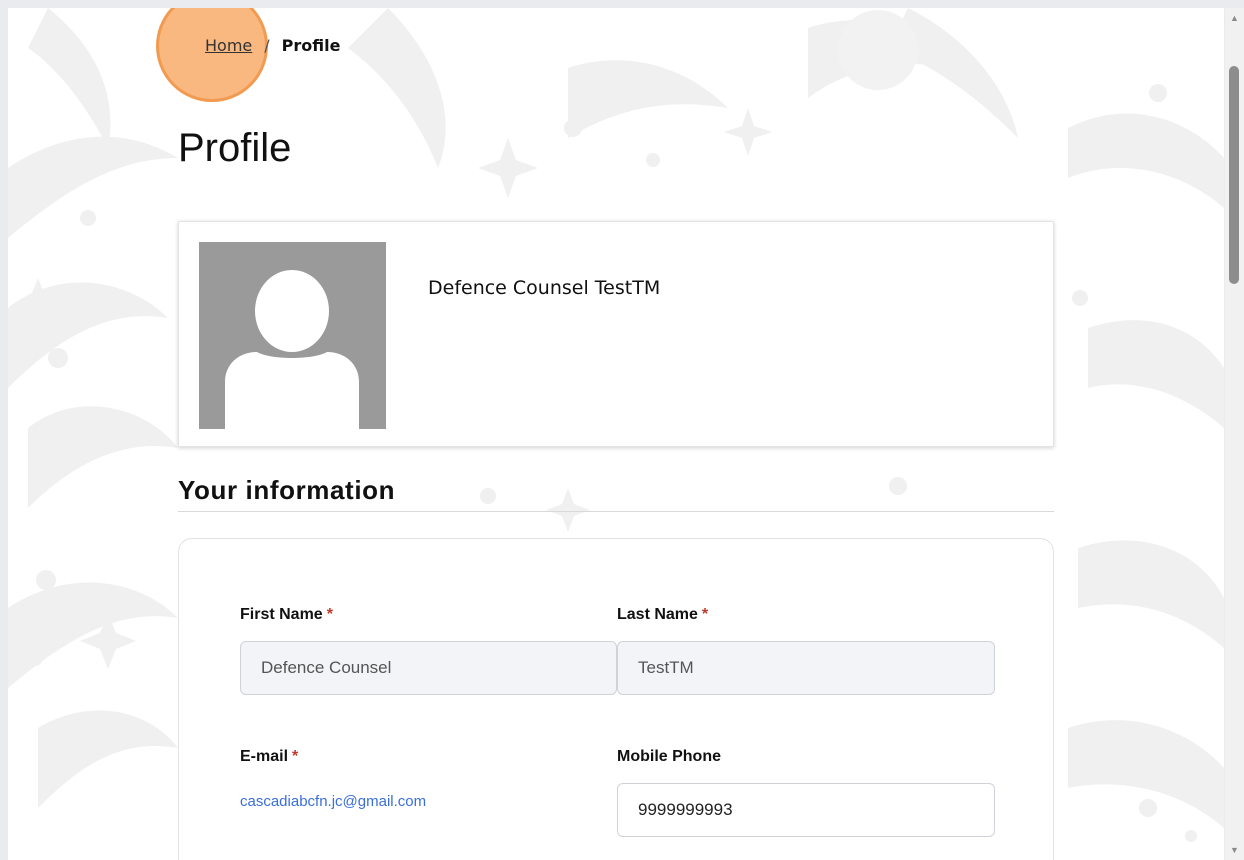  I want to click on section-divider, so click(616, 511).